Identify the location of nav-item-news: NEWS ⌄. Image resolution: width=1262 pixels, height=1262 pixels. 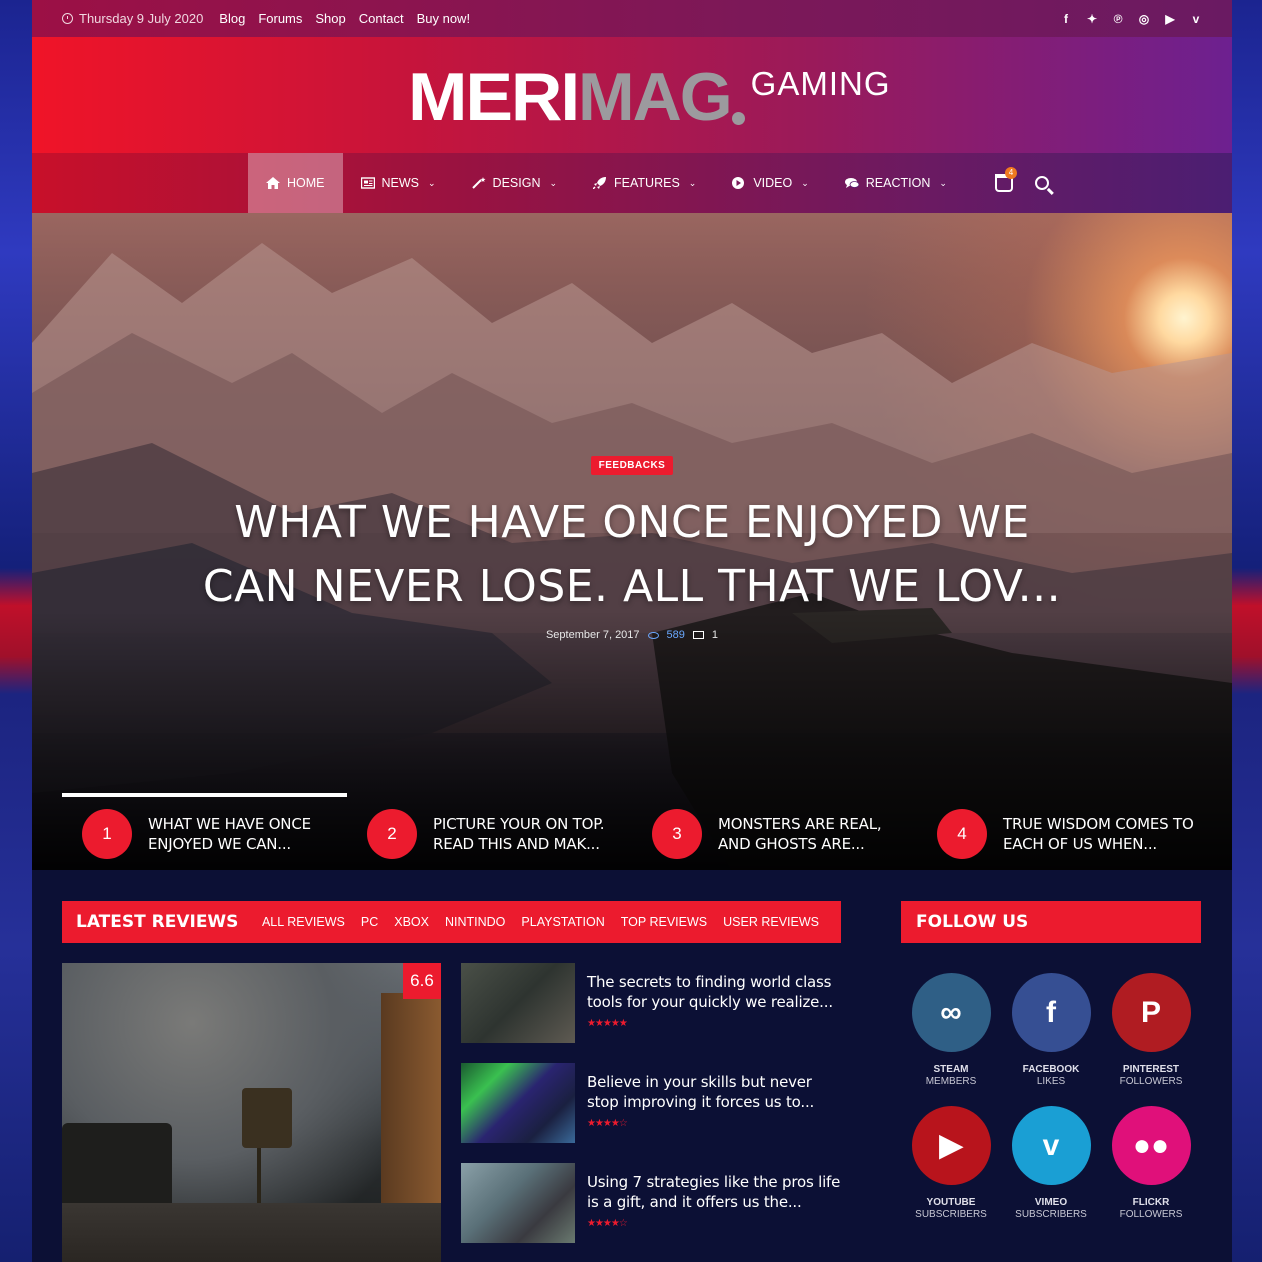
(398, 183).